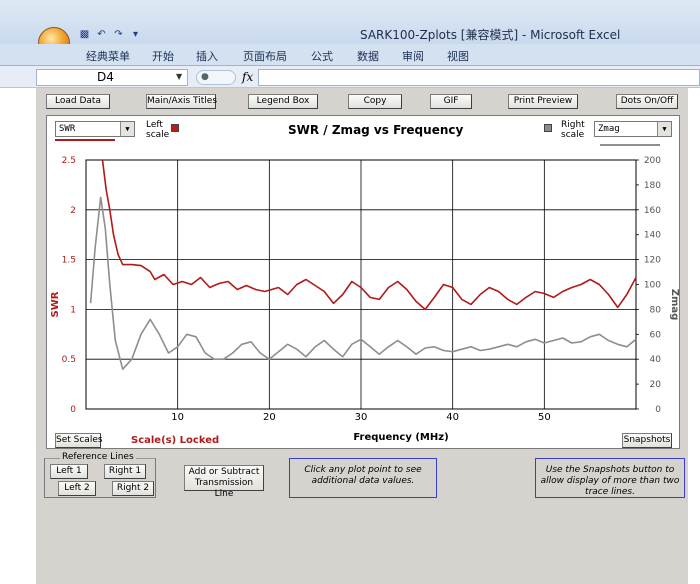  What do you see at coordinates (322, 56) in the screenshot?
I see `tab-formulas: 公式` at bounding box center [322, 56].